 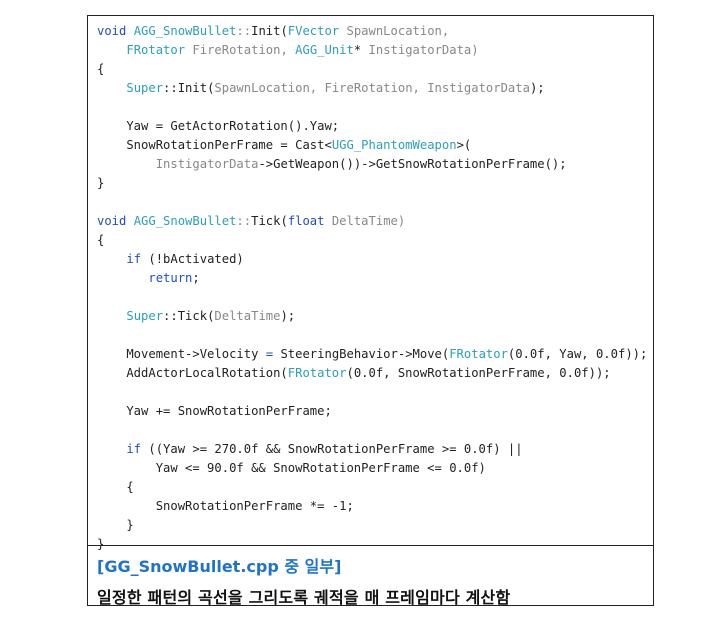 What do you see at coordinates (269, 31) in the screenshot?
I see `code-token: Init(` at bounding box center [269, 31].